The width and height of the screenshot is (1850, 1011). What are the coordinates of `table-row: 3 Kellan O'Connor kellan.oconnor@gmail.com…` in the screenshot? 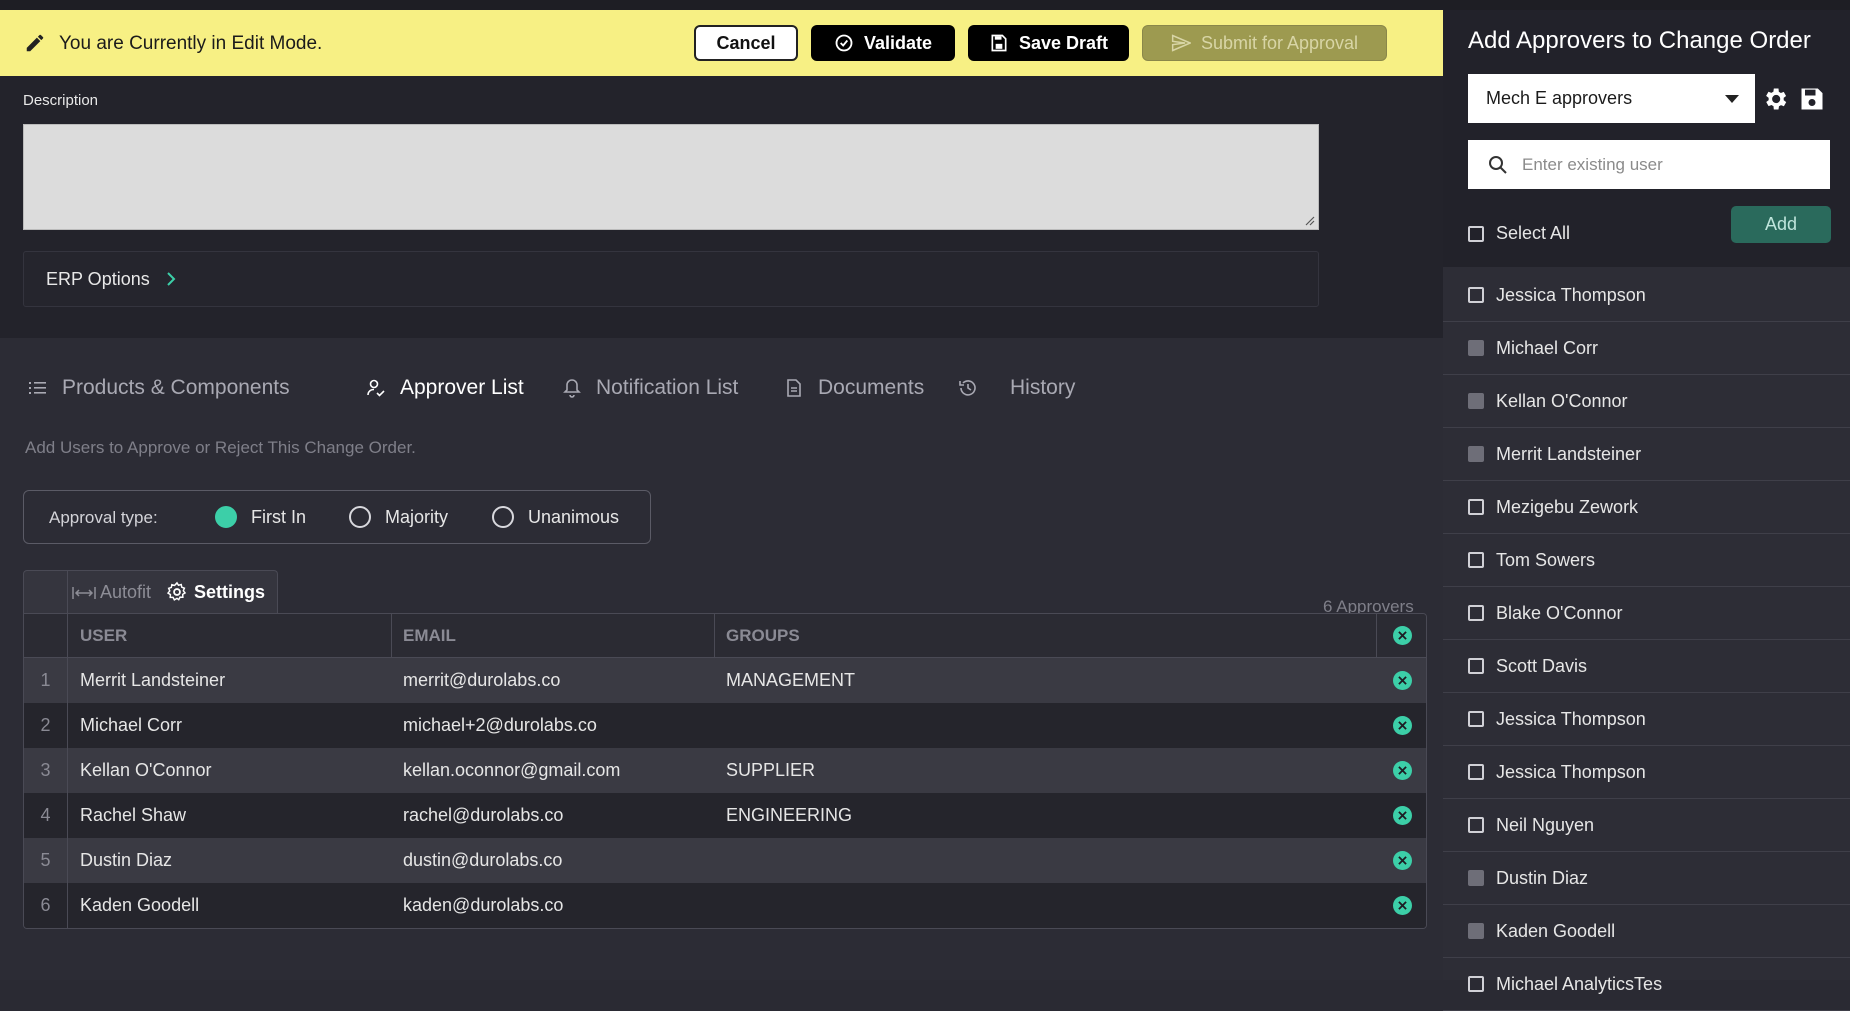 It's located at (725, 770).